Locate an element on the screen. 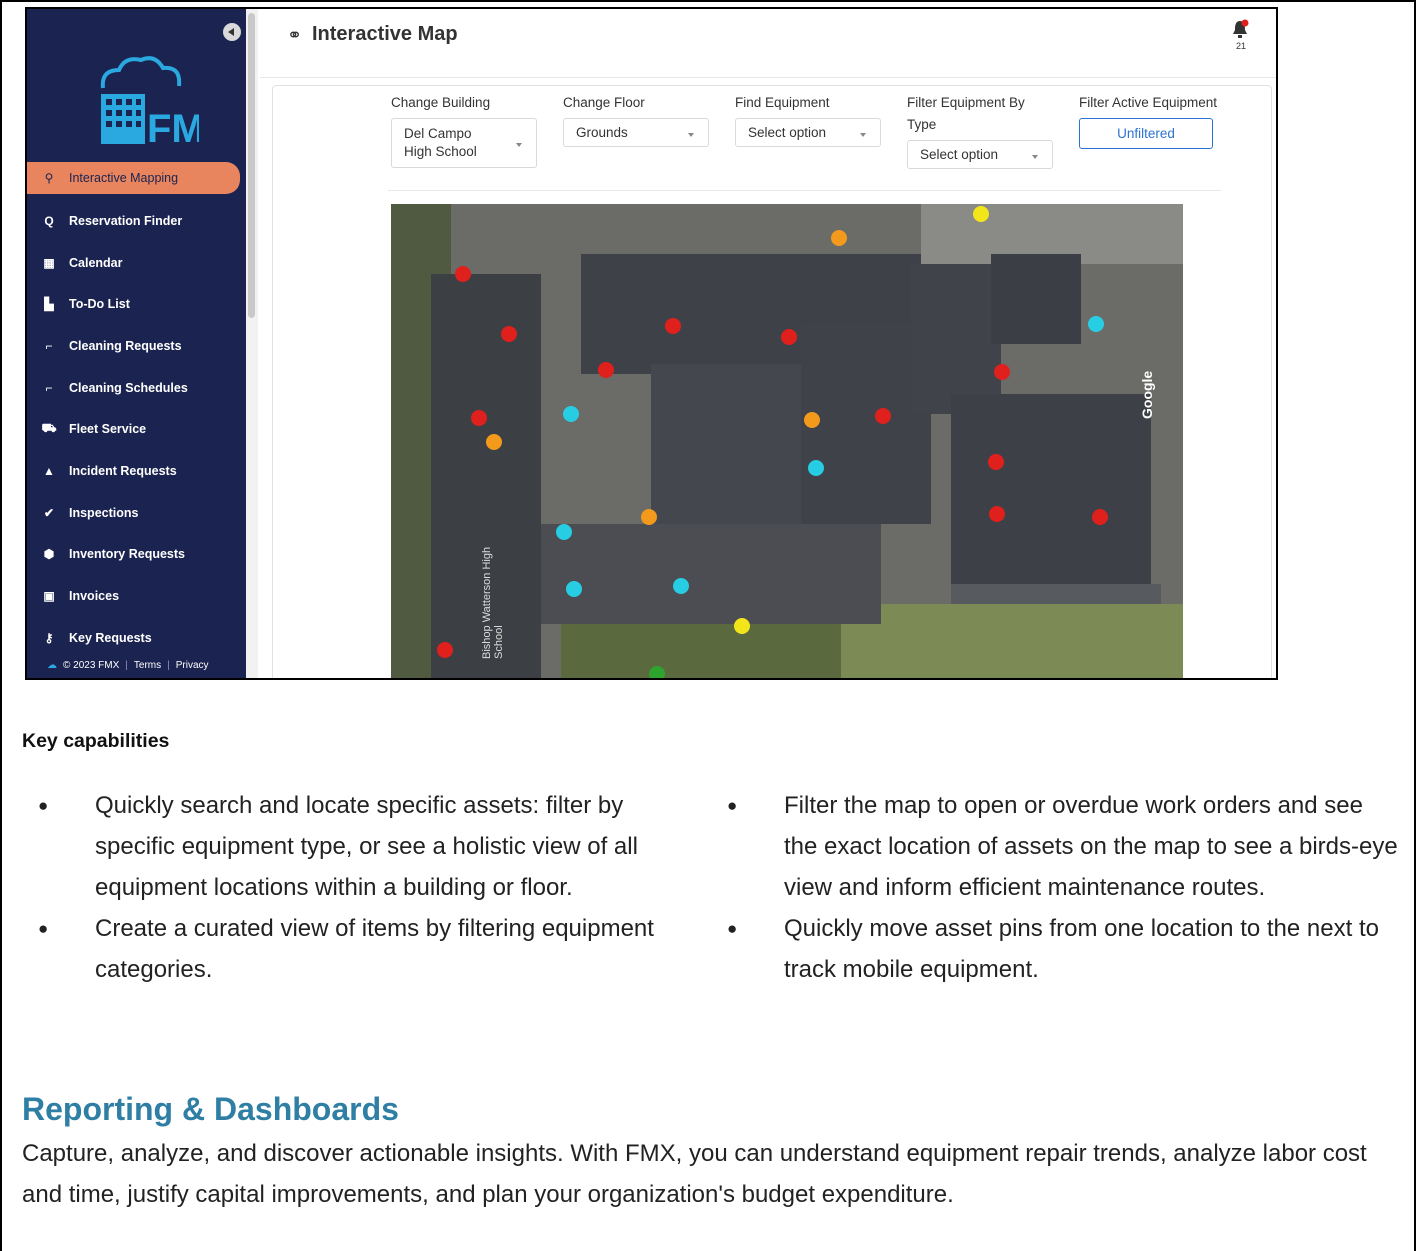  copyright-text: © 2023 FMX is located at coordinates (91, 665).